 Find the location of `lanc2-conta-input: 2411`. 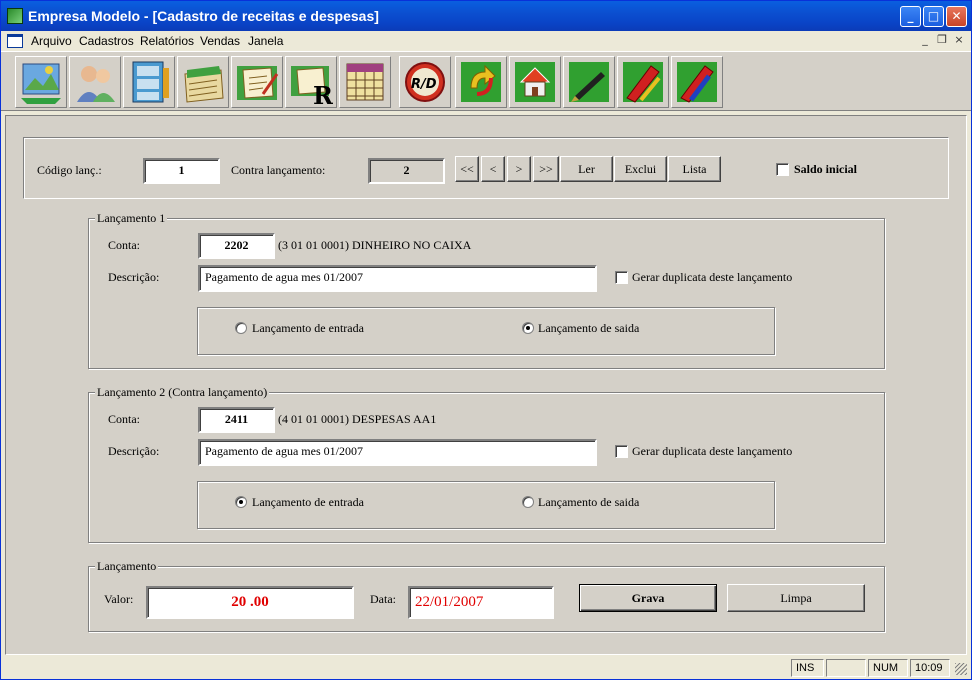

lanc2-conta-input: 2411 is located at coordinates (236, 420).